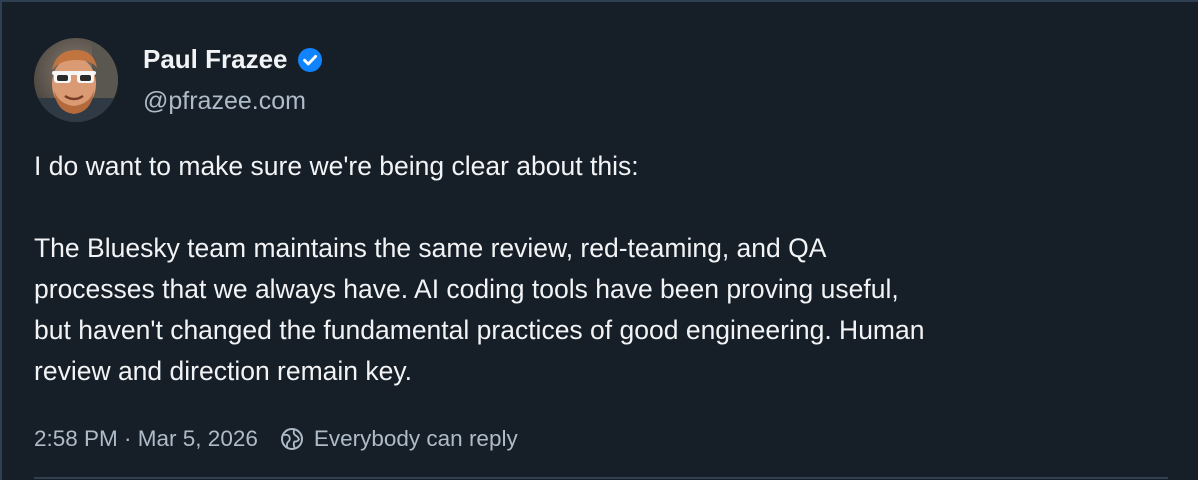 The image size is (1198, 480). I want to click on verified-check-icon, so click(310, 60).